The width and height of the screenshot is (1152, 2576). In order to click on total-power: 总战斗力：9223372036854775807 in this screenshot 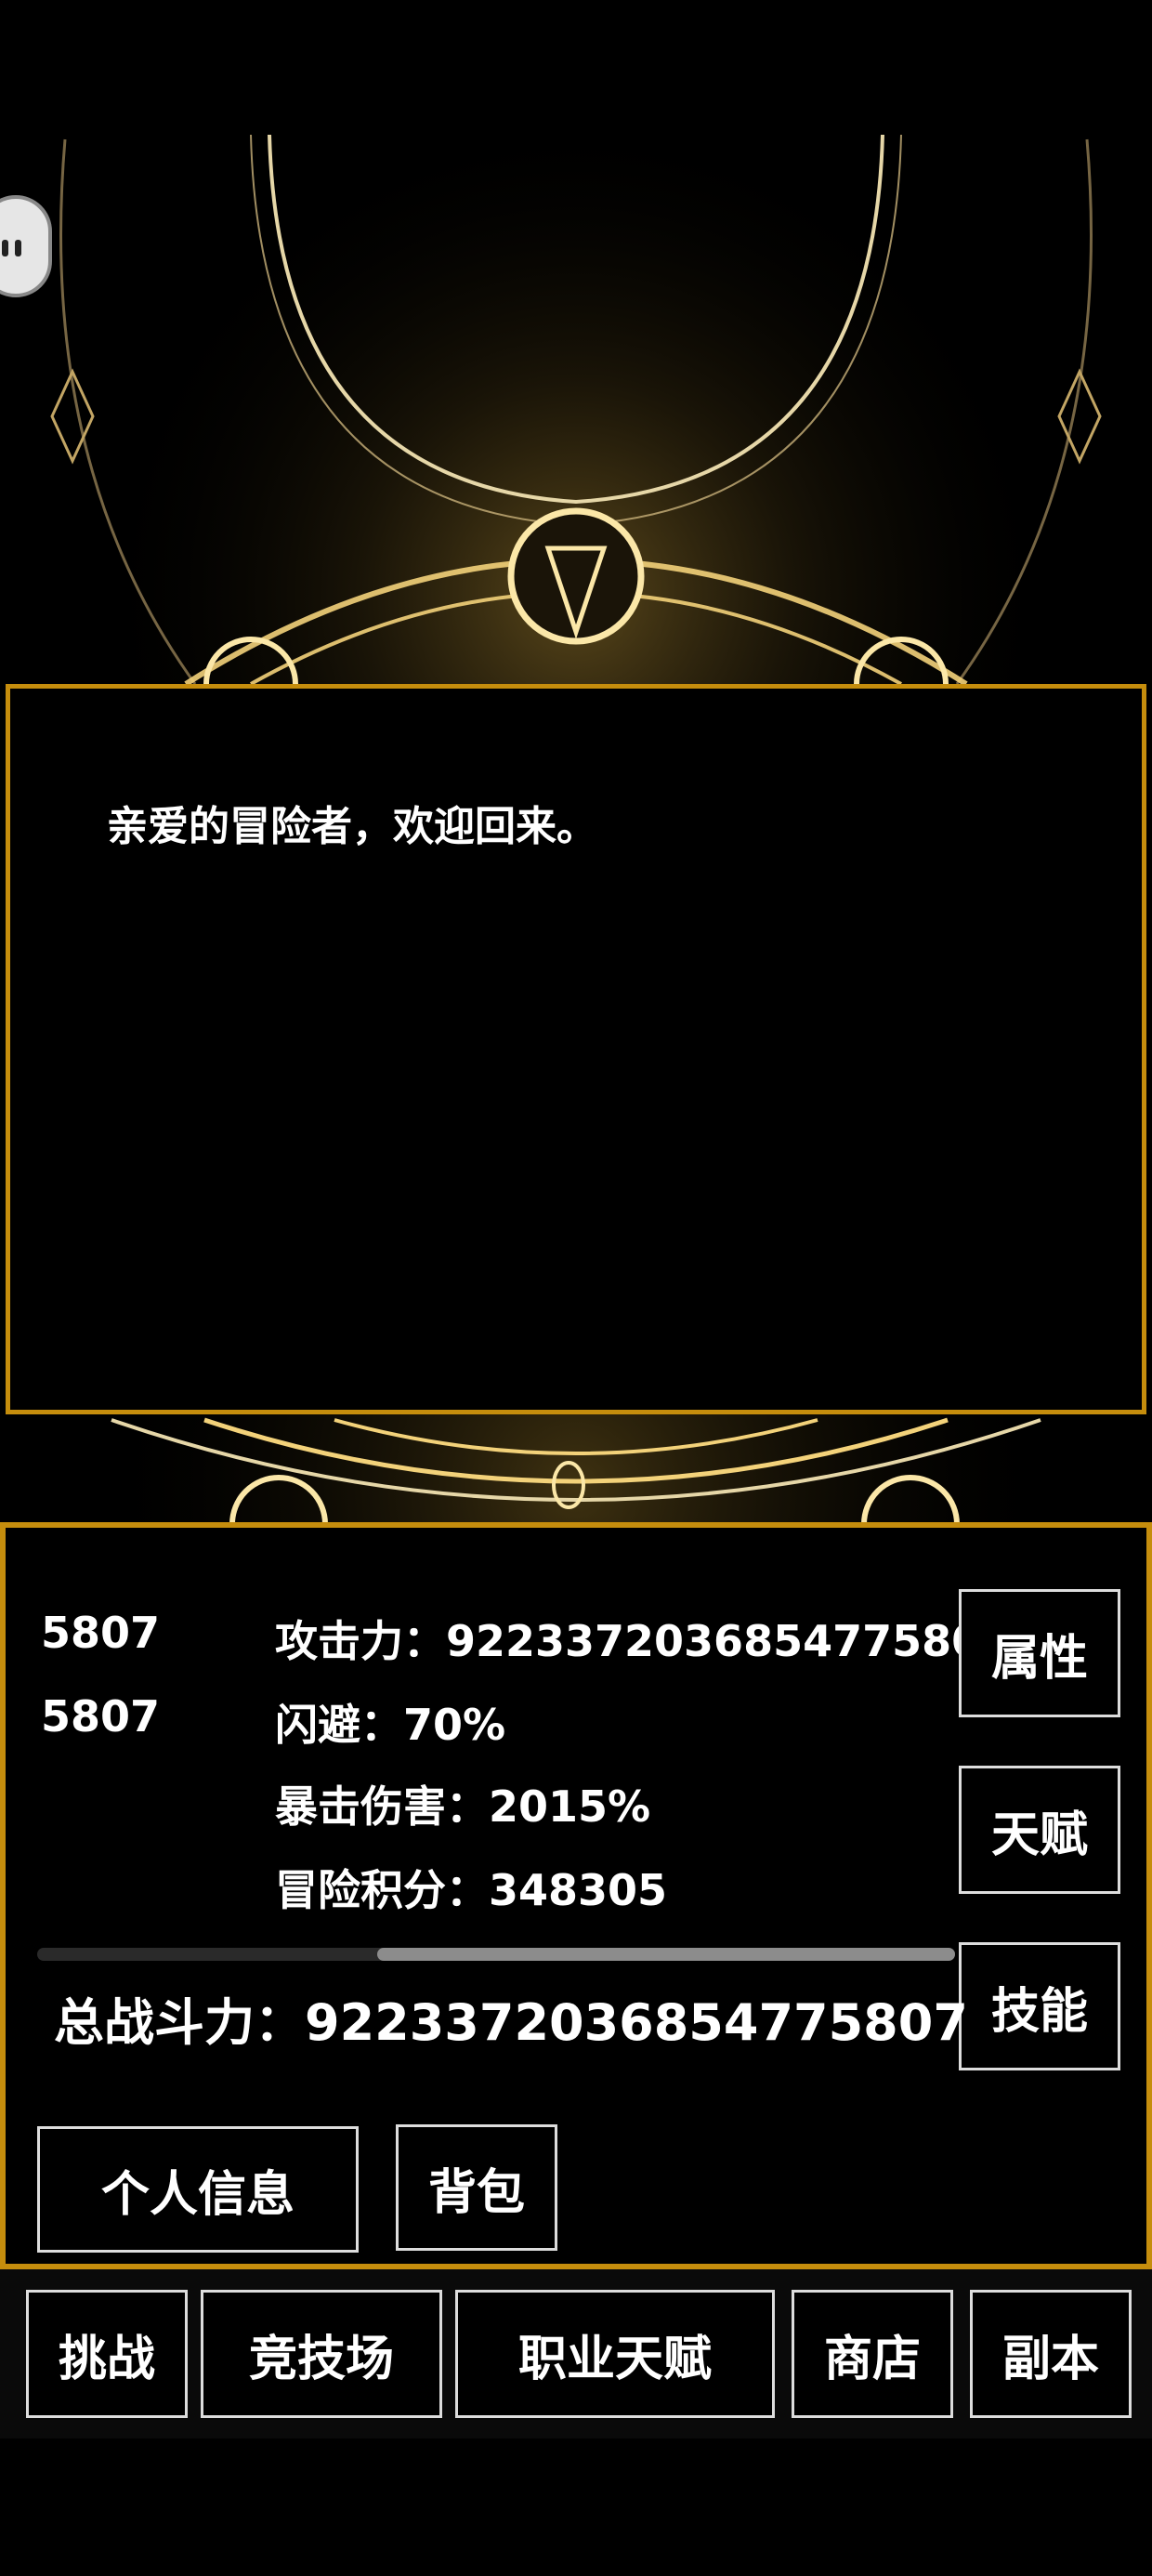, I will do `click(511, 2022)`.